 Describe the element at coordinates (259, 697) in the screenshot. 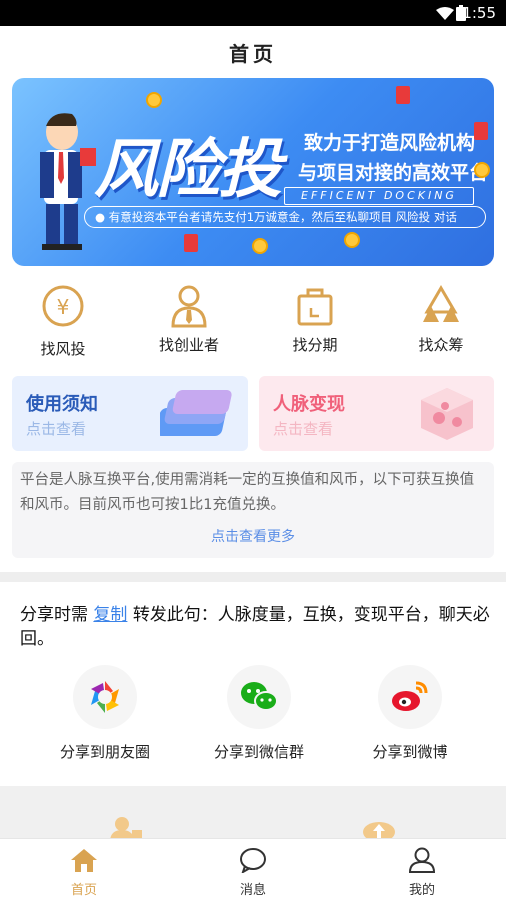

I see `wechat-icon` at that location.